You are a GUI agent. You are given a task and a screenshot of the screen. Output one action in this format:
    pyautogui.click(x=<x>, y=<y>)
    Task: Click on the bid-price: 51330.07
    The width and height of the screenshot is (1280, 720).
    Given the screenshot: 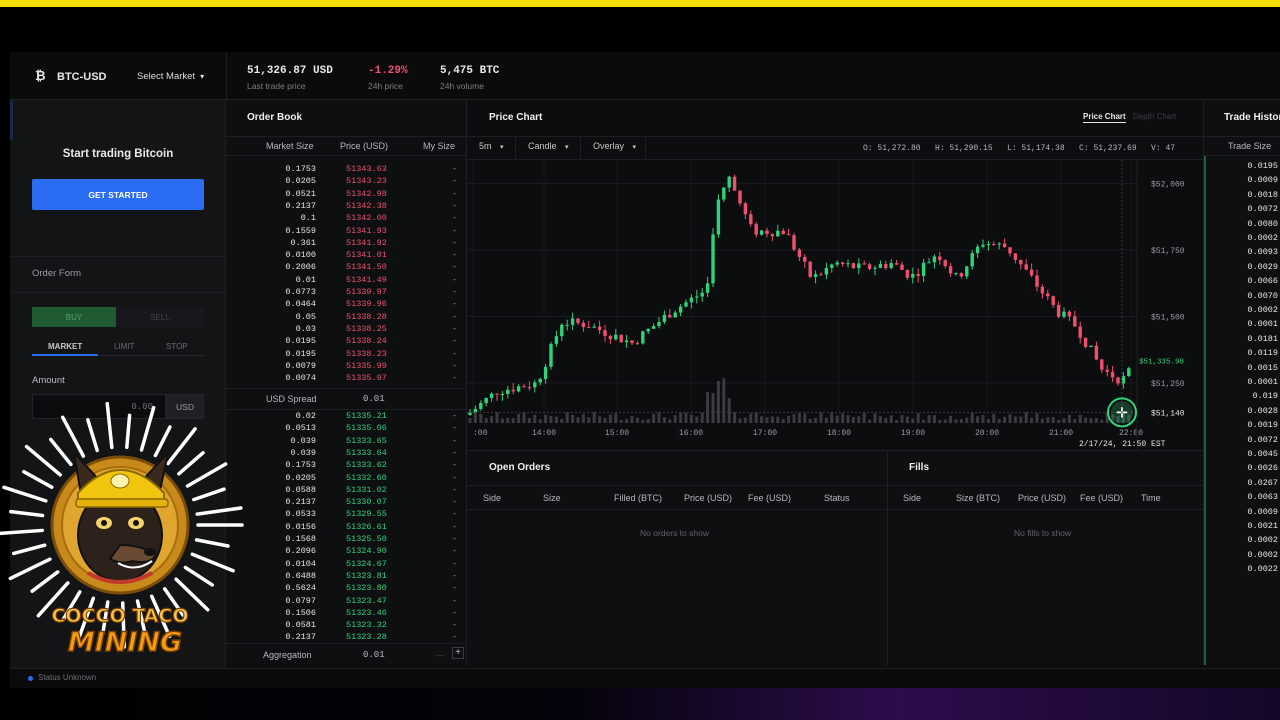 What is the action you would take?
    pyautogui.click(x=366, y=502)
    